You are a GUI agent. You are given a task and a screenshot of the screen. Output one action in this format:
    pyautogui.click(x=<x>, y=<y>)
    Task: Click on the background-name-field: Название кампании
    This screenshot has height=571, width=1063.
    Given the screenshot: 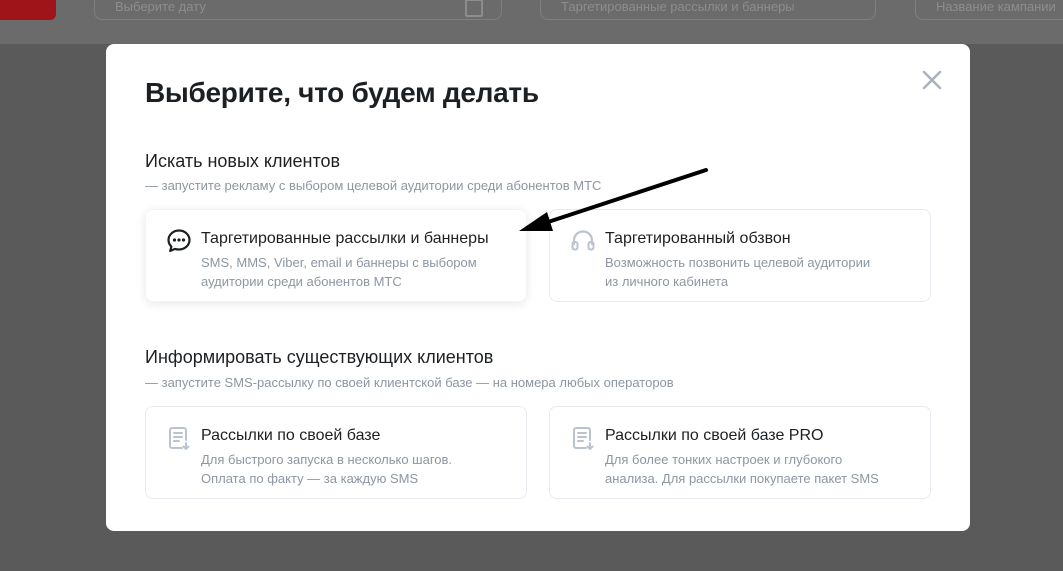 What is the action you would take?
    pyautogui.click(x=989, y=10)
    